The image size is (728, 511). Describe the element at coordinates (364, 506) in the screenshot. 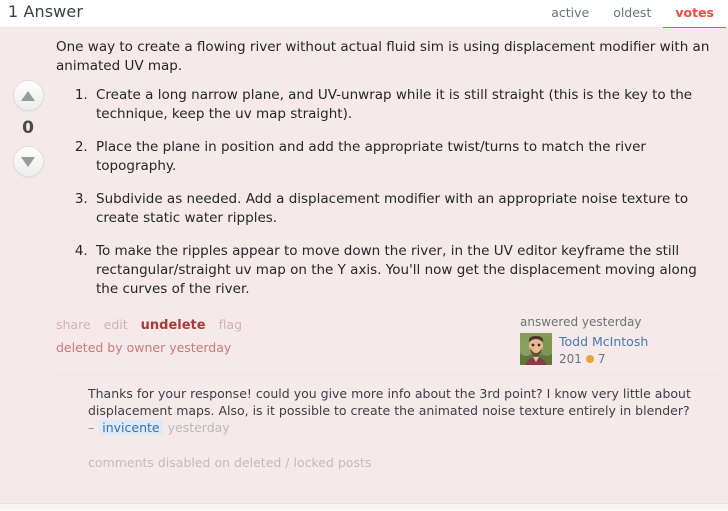

I see `post-bottom-strip` at that location.